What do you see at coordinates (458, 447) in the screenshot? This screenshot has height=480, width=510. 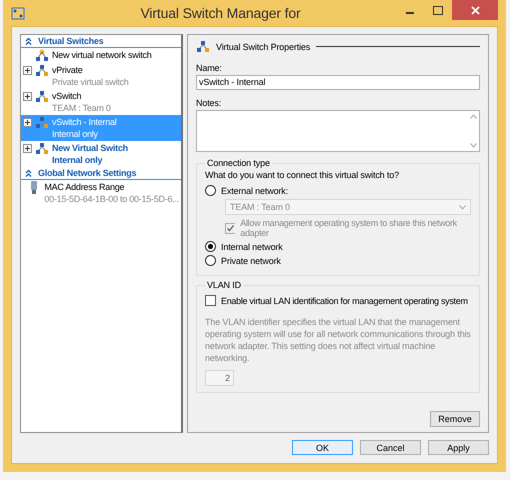 I see `dialog-button: Apply` at bounding box center [458, 447].